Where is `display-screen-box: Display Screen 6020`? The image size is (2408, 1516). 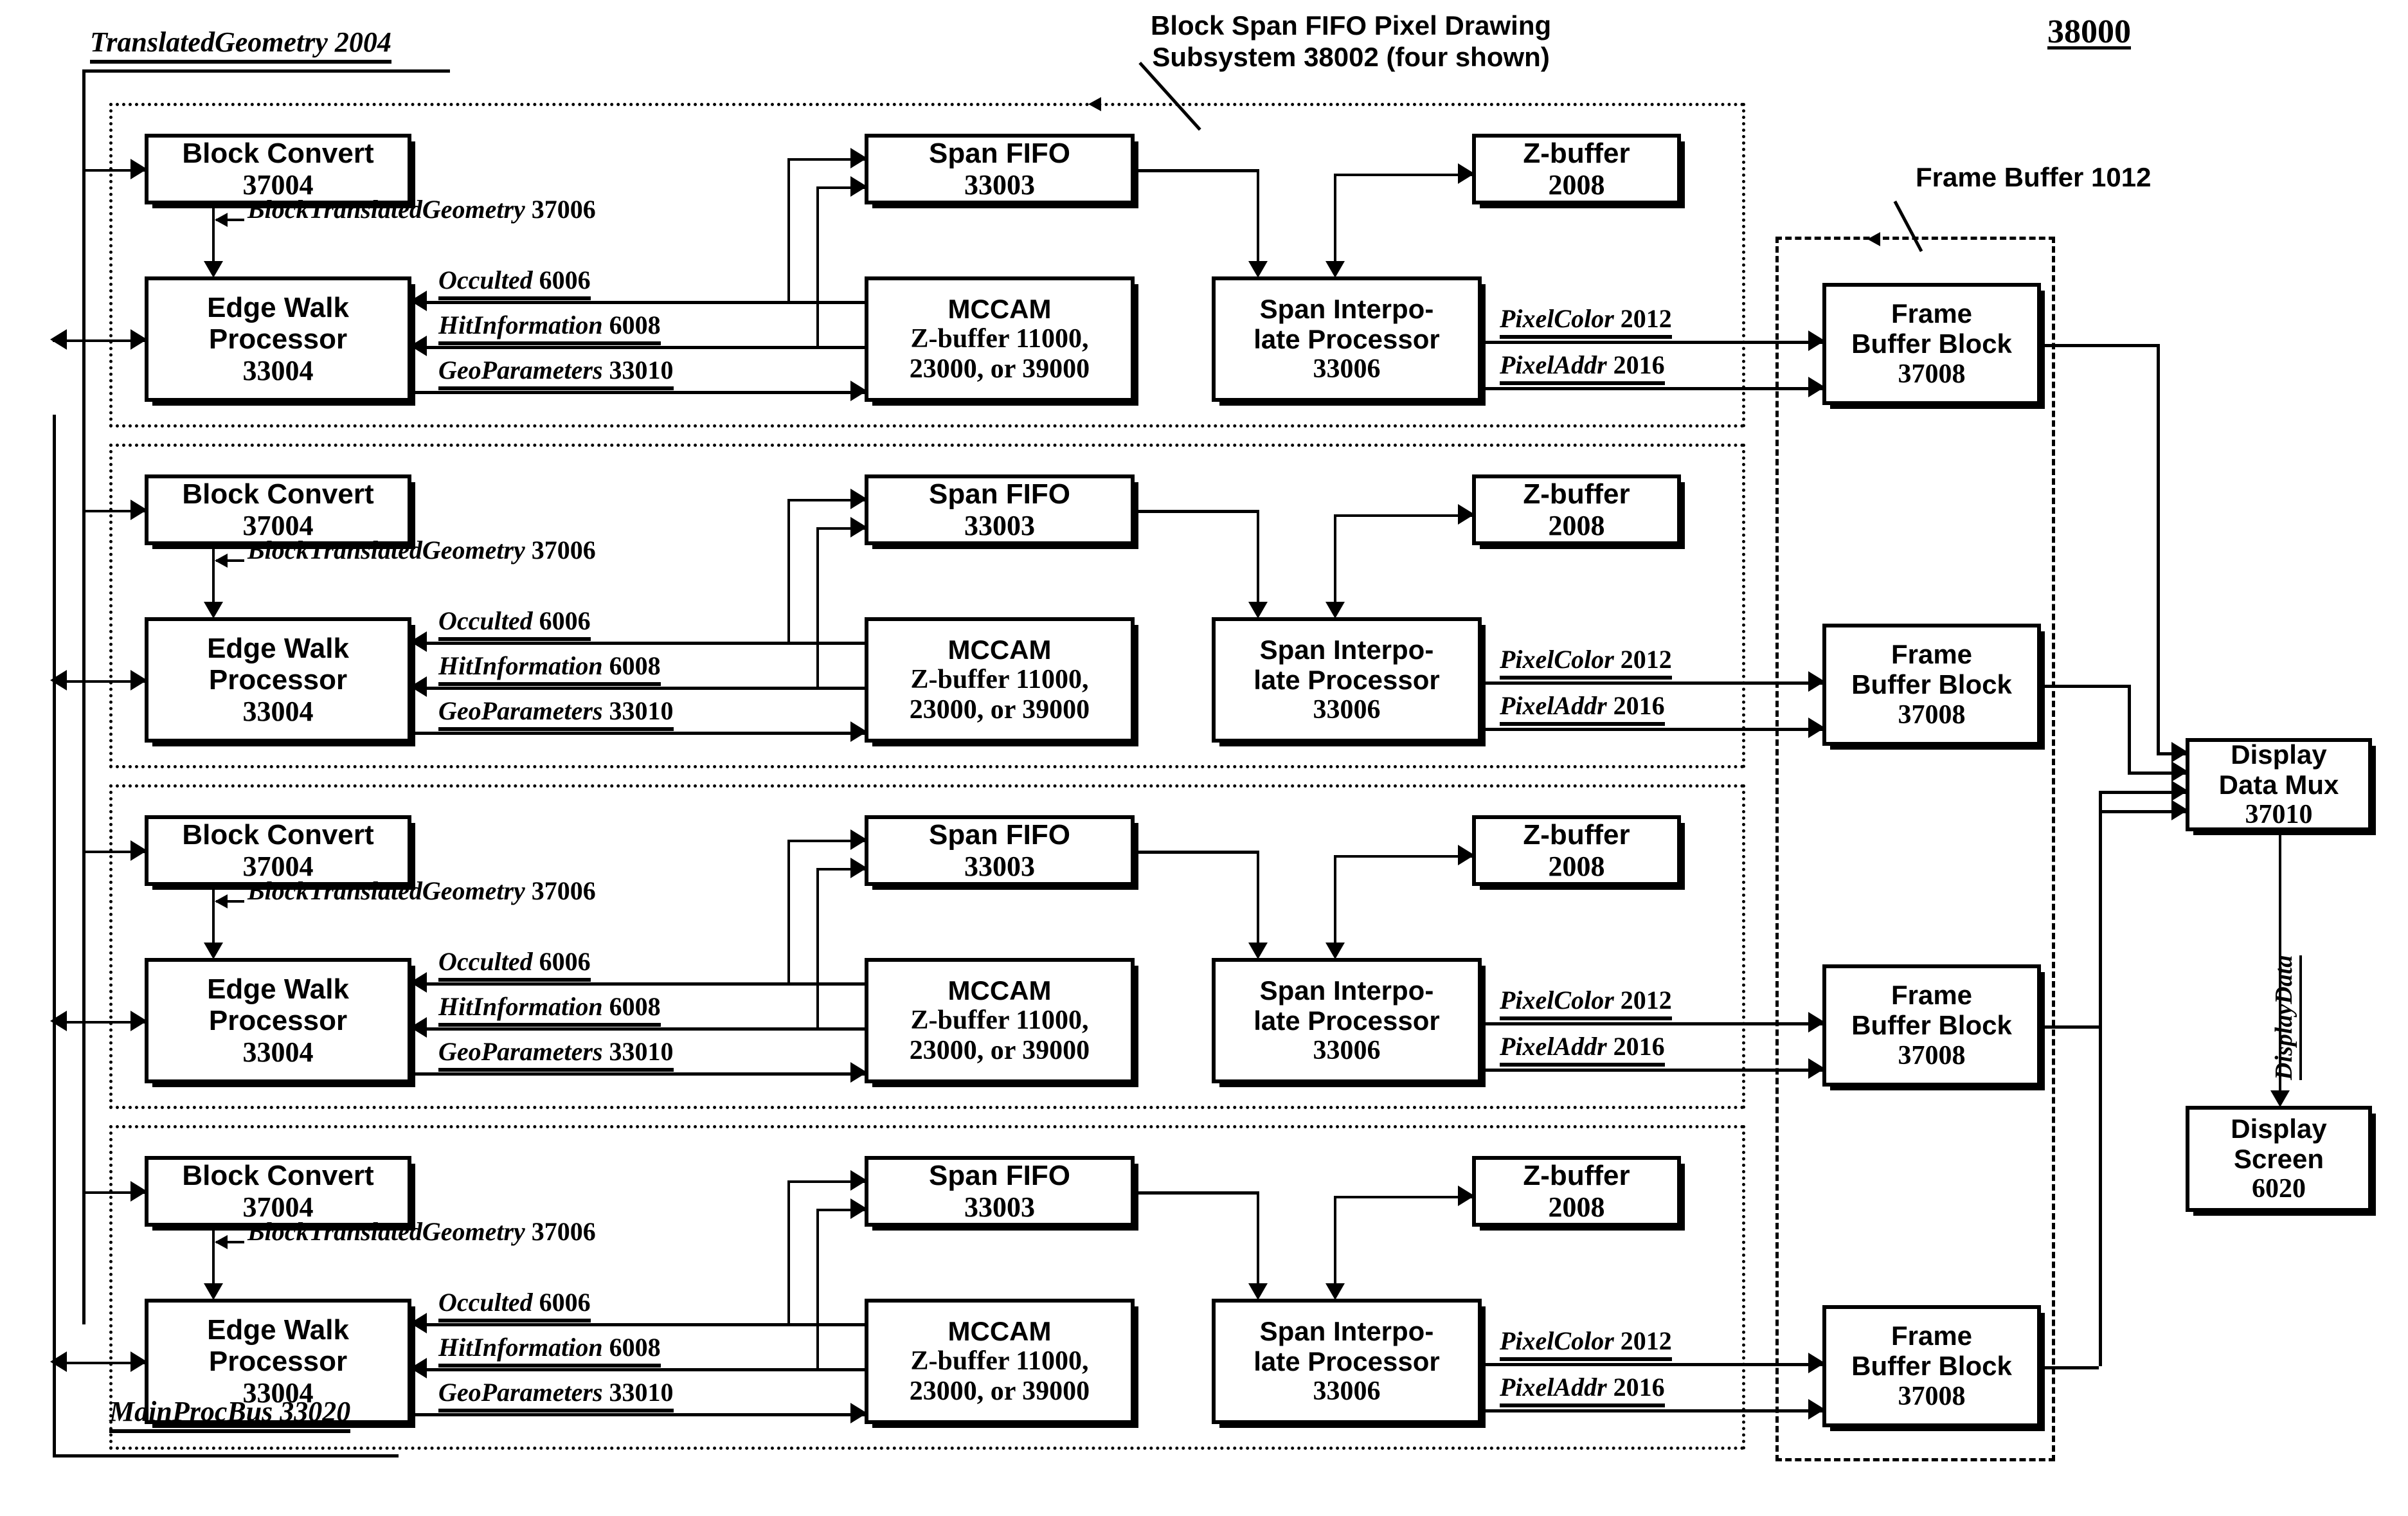
display-screen-box: Display Screen 6020 is located at coordinates (2279, 1159).